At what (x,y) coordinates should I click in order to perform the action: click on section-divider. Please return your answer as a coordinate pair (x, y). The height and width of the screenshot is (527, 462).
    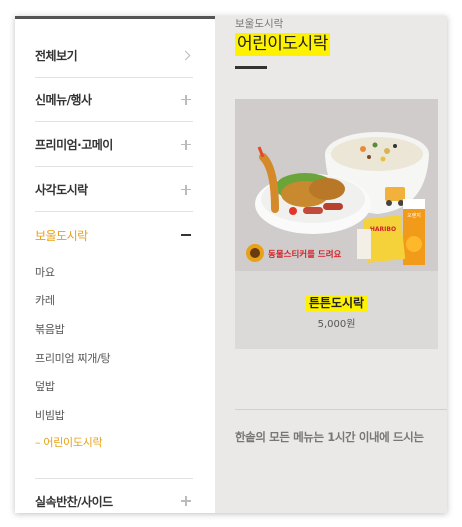
    Looking at the image, I should click on (341, 409).